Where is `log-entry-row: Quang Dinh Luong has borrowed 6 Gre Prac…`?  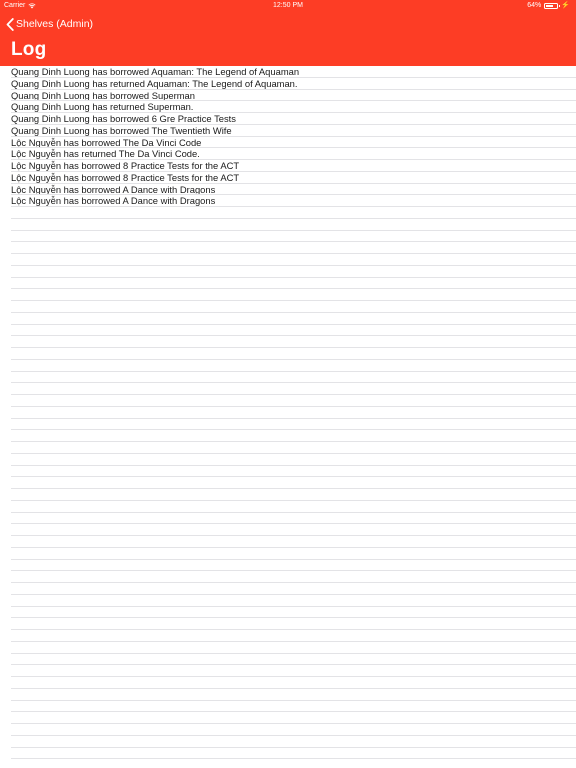
log-entry-row: Quang Dinh Luong has borrowed 6 Gre Prac… is located at coordinates (288, 119).